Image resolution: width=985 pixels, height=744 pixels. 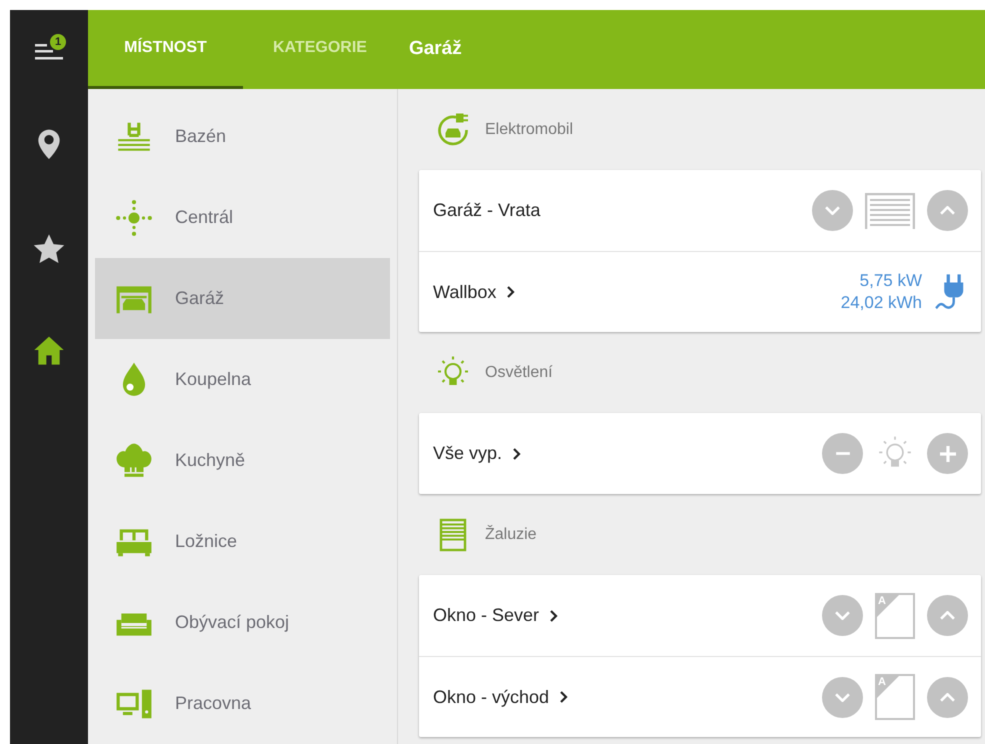 I want to click on section-title: Žaluzie, so click(x=511, y=534).